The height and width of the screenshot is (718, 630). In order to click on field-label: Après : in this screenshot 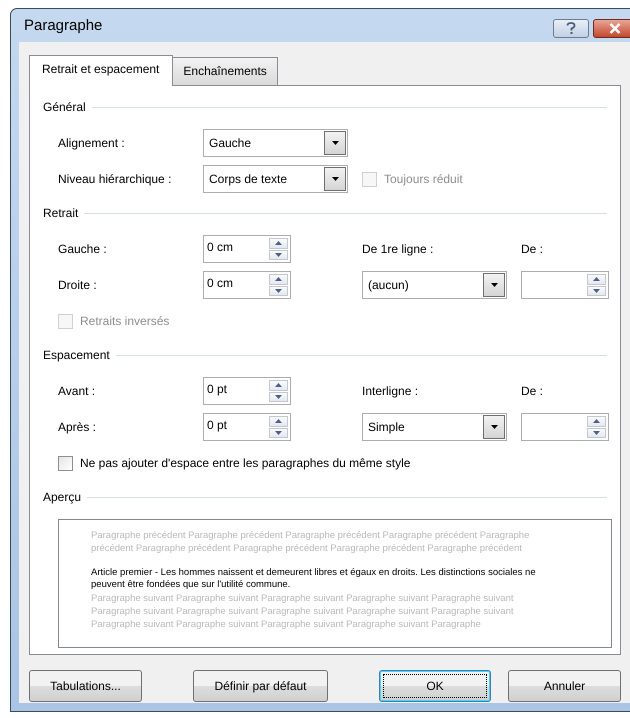, I will do `click(78, 427)`.